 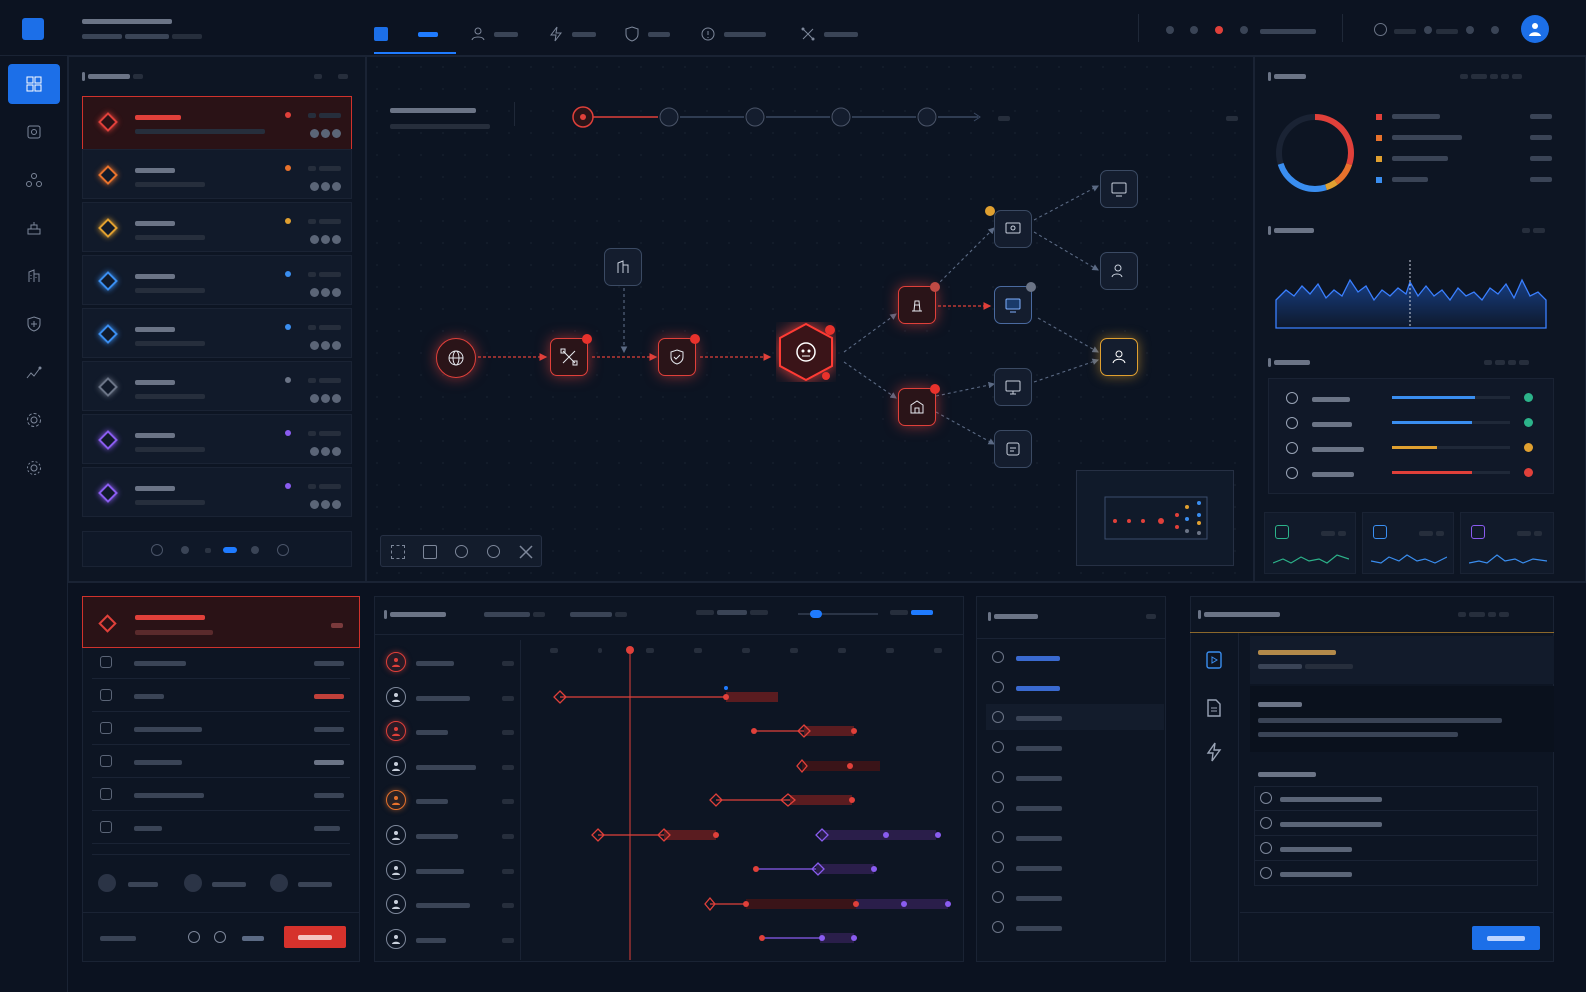 What do you see at coordinates (1013, 387) in the screenshot?
I see `desktop-node` at bounding box center [1013, 387].